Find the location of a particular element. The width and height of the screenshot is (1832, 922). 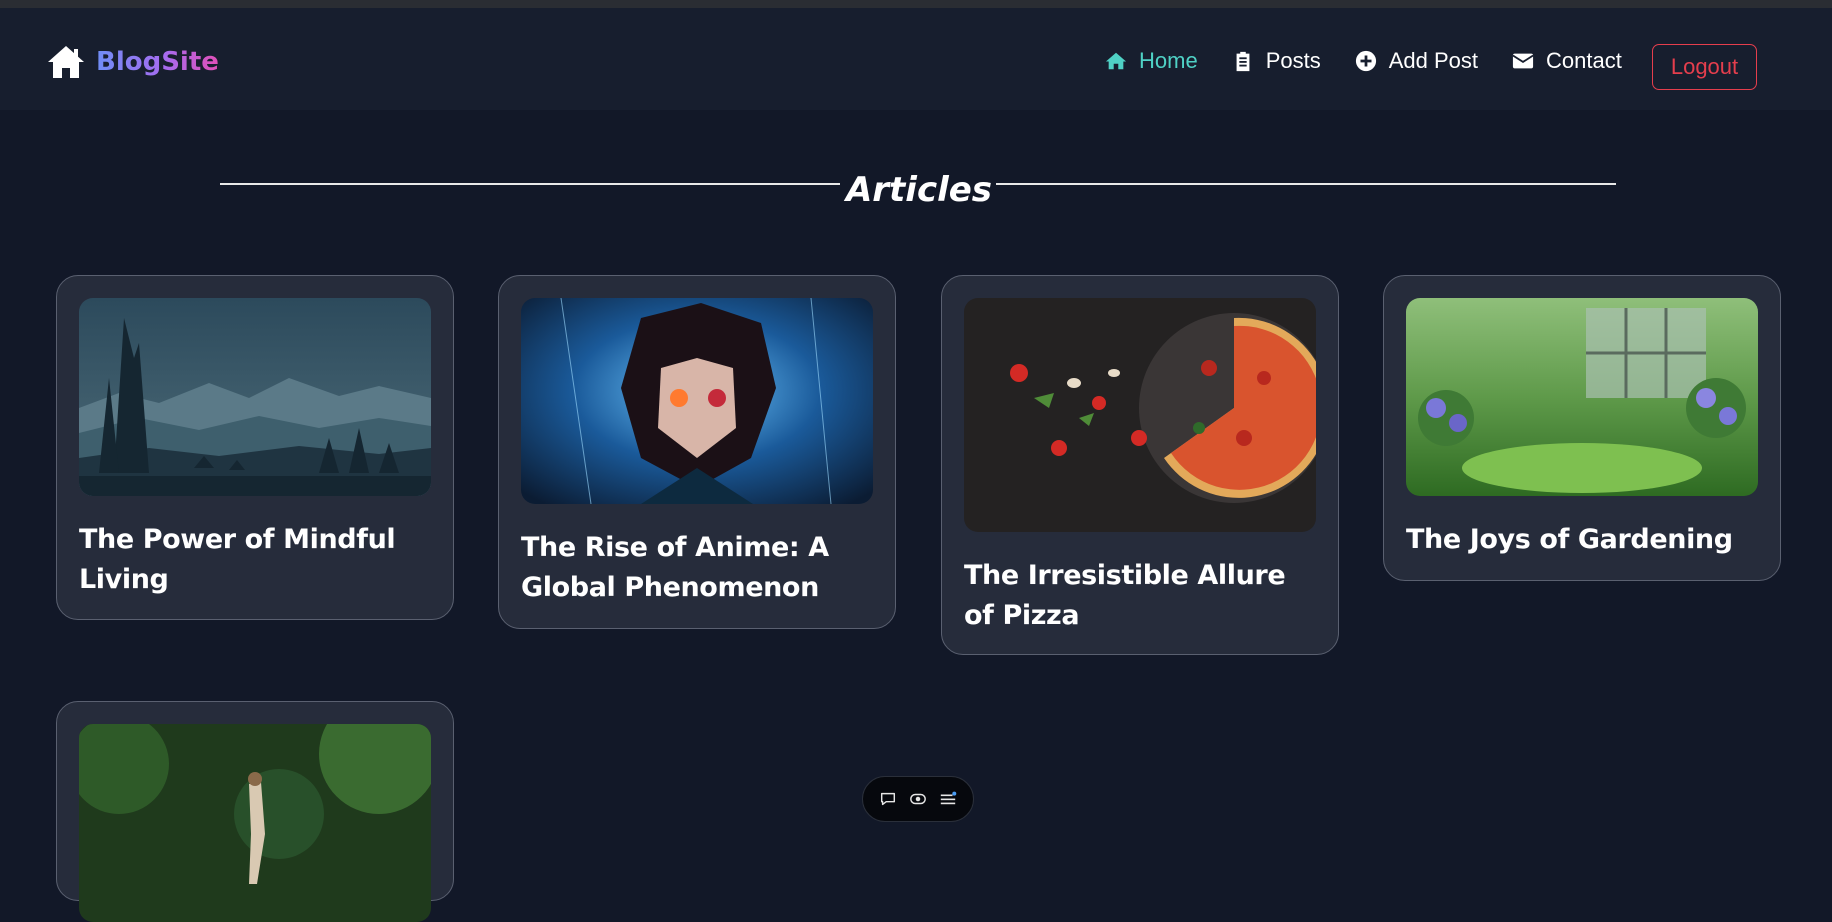

nav-item-home: Home is located at coordinates (1151, 61).